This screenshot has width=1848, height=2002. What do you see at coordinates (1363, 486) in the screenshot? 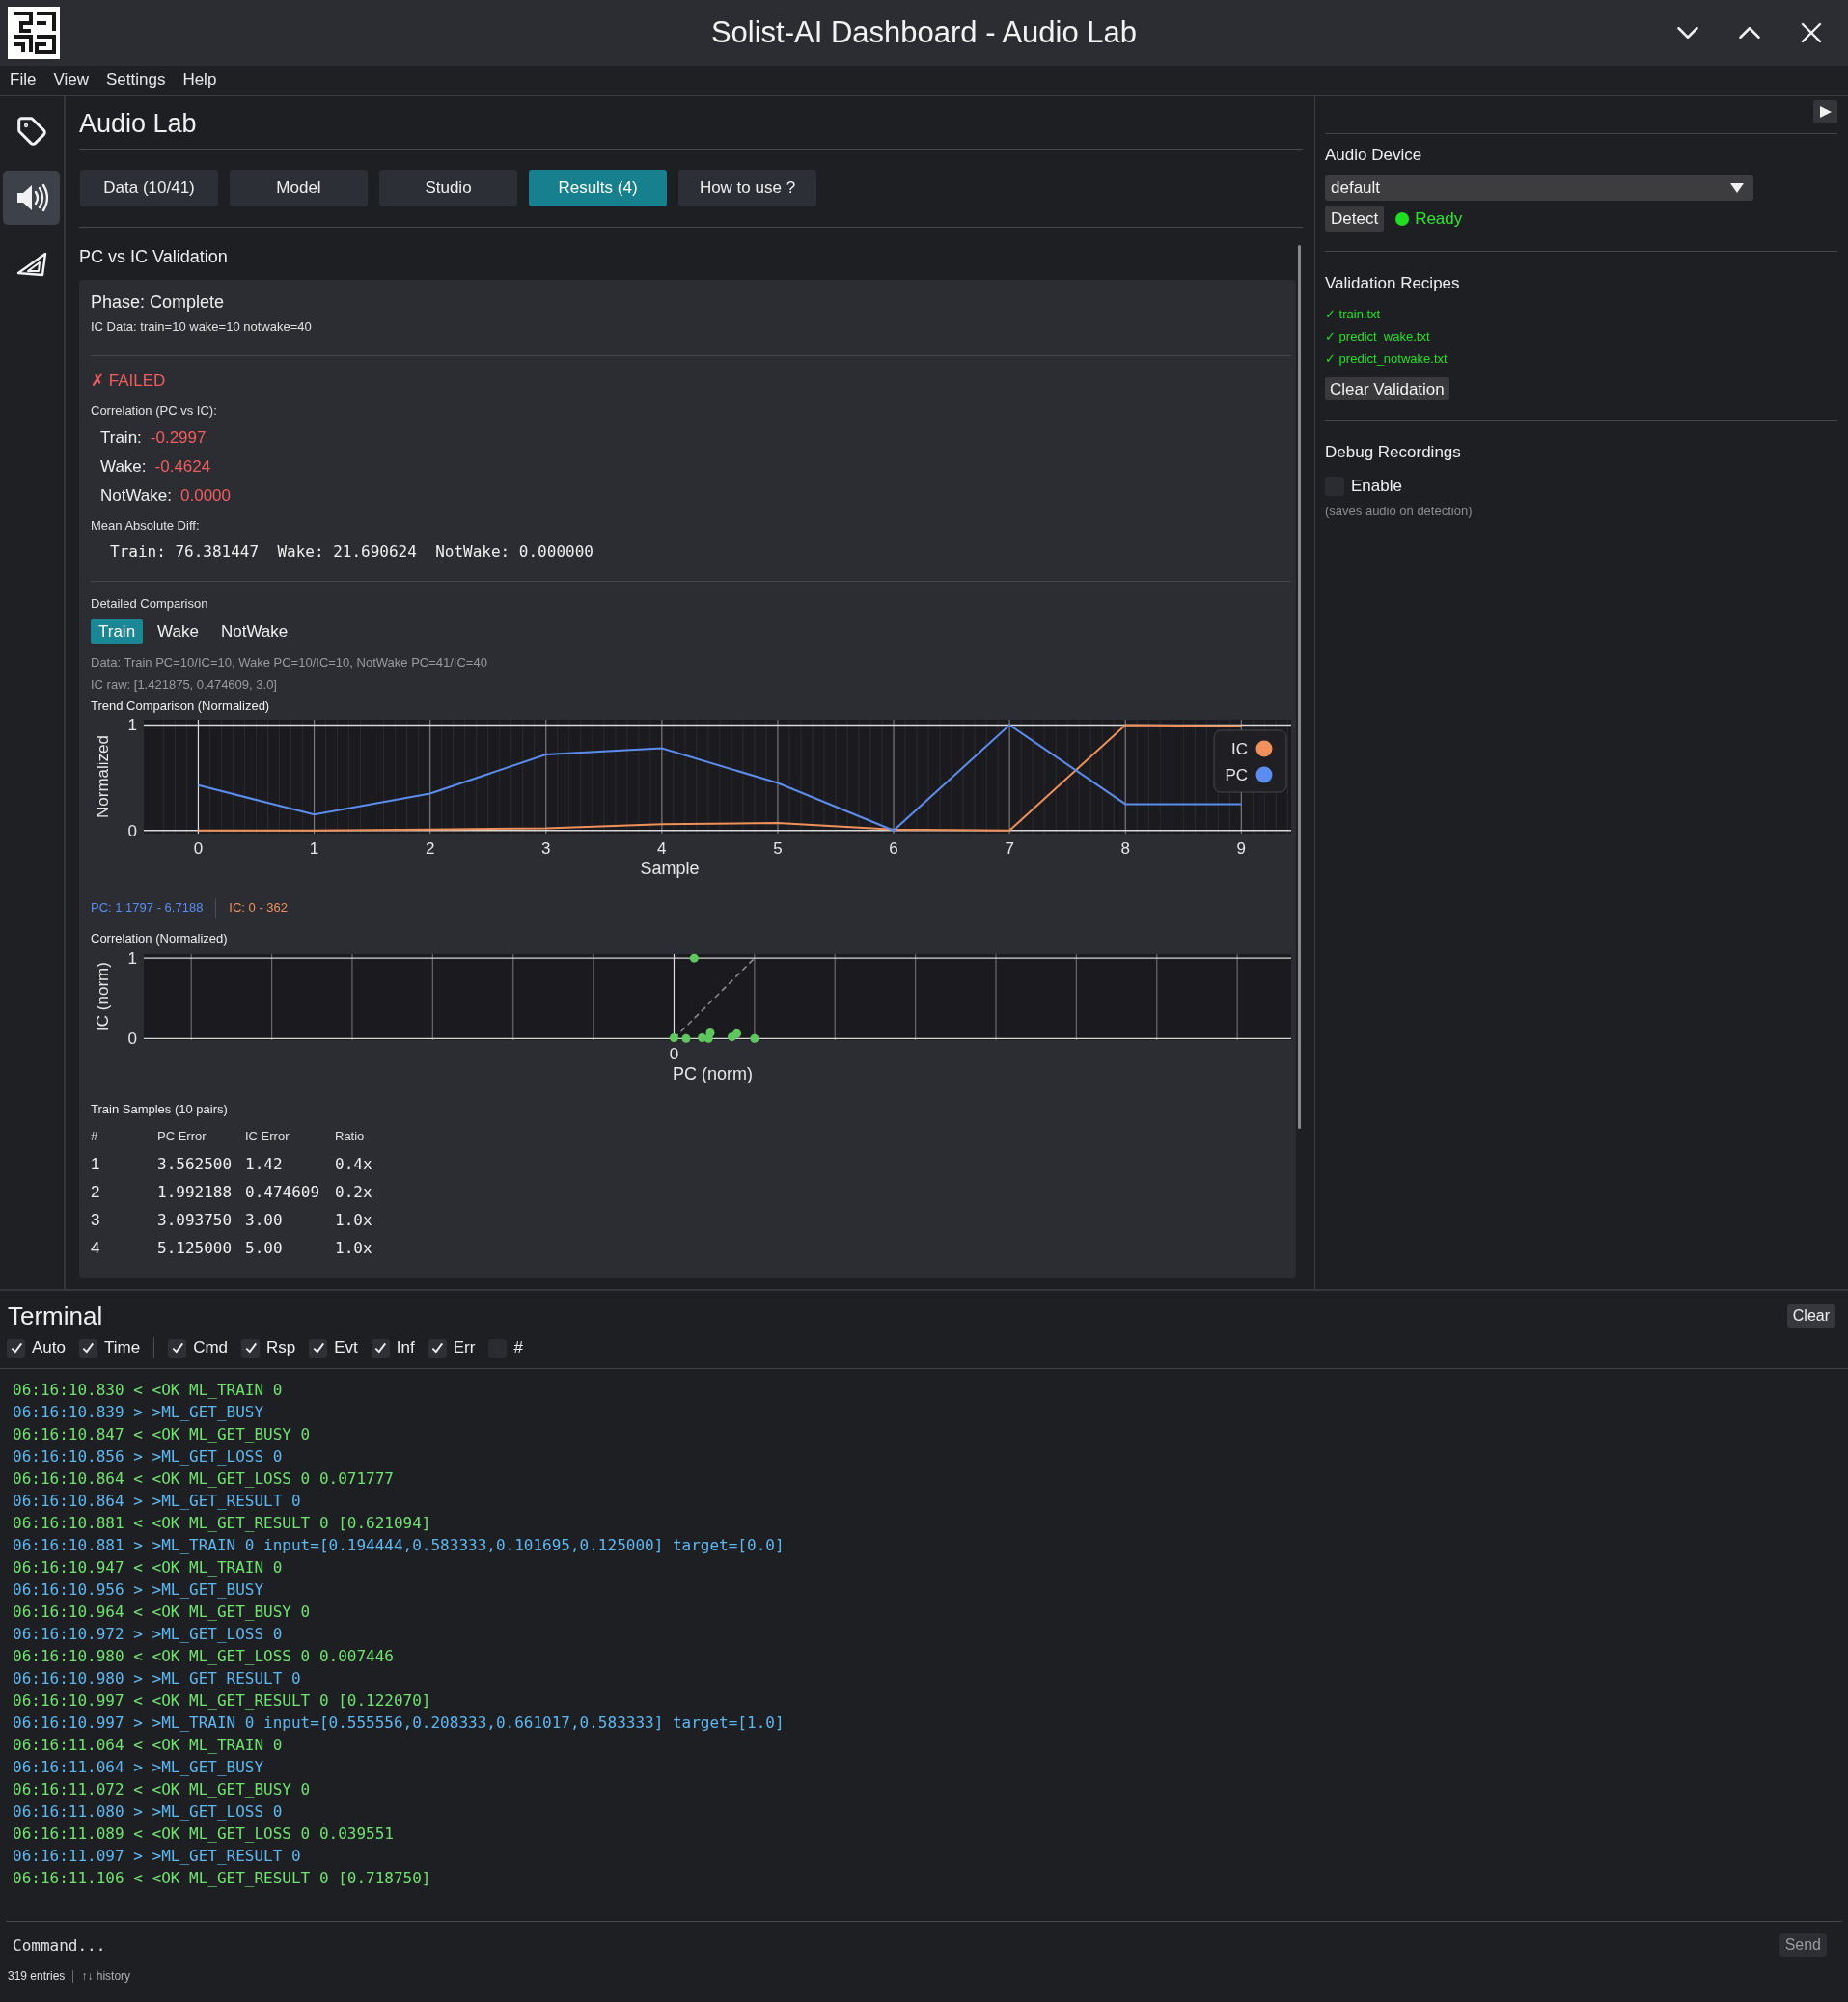
I see `enable-toggle: Enable` at bounding box center [1363, 486].